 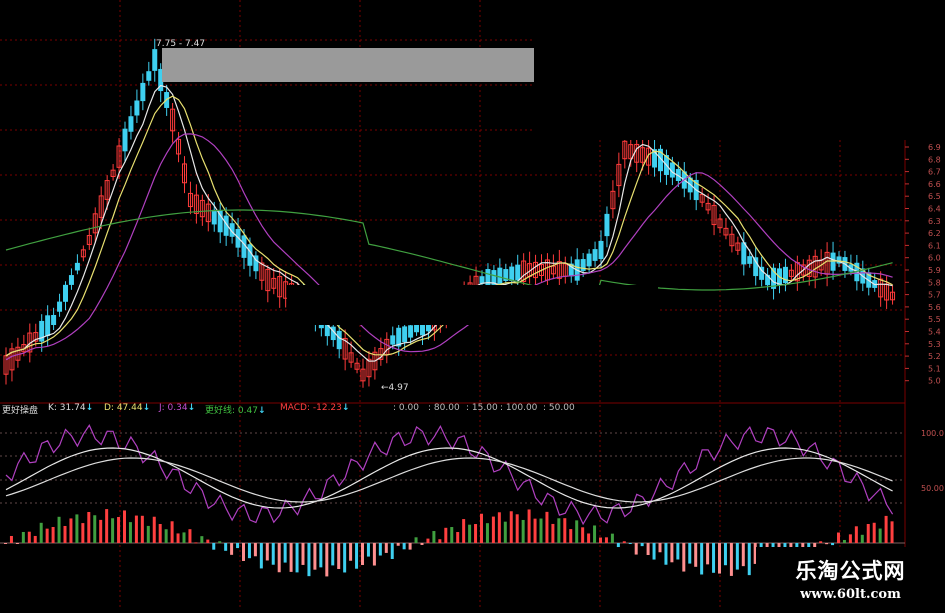 I want to click on watermark: 乐淘公式网 www.60lt.com, so click(x=850, y=578).